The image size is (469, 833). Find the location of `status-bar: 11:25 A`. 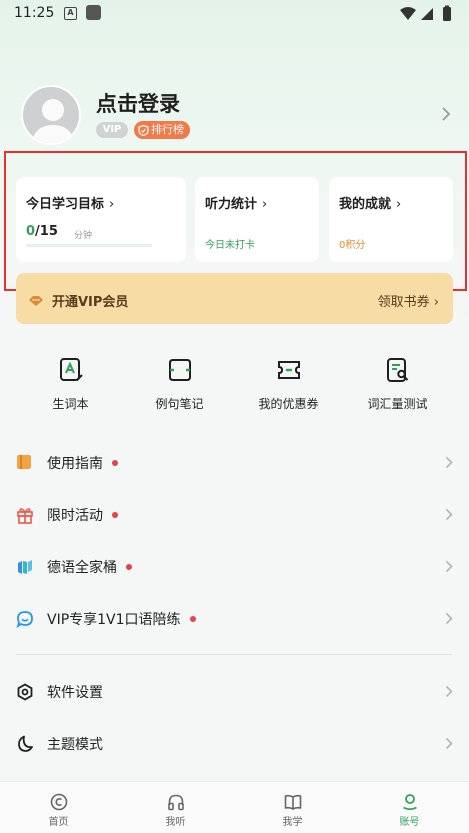

status-bar: 11:25 A is located at coordinates (234, 14).